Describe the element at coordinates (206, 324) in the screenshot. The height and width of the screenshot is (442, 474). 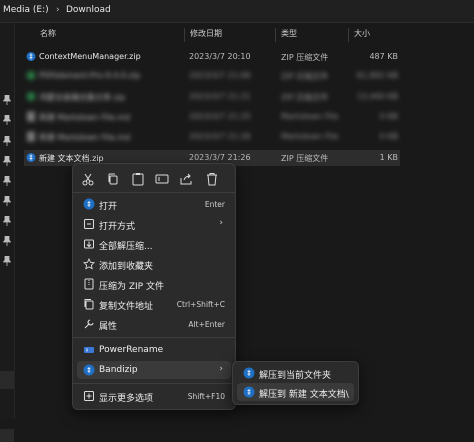
I see `shortcut-text: Alt+Enter` at that location.